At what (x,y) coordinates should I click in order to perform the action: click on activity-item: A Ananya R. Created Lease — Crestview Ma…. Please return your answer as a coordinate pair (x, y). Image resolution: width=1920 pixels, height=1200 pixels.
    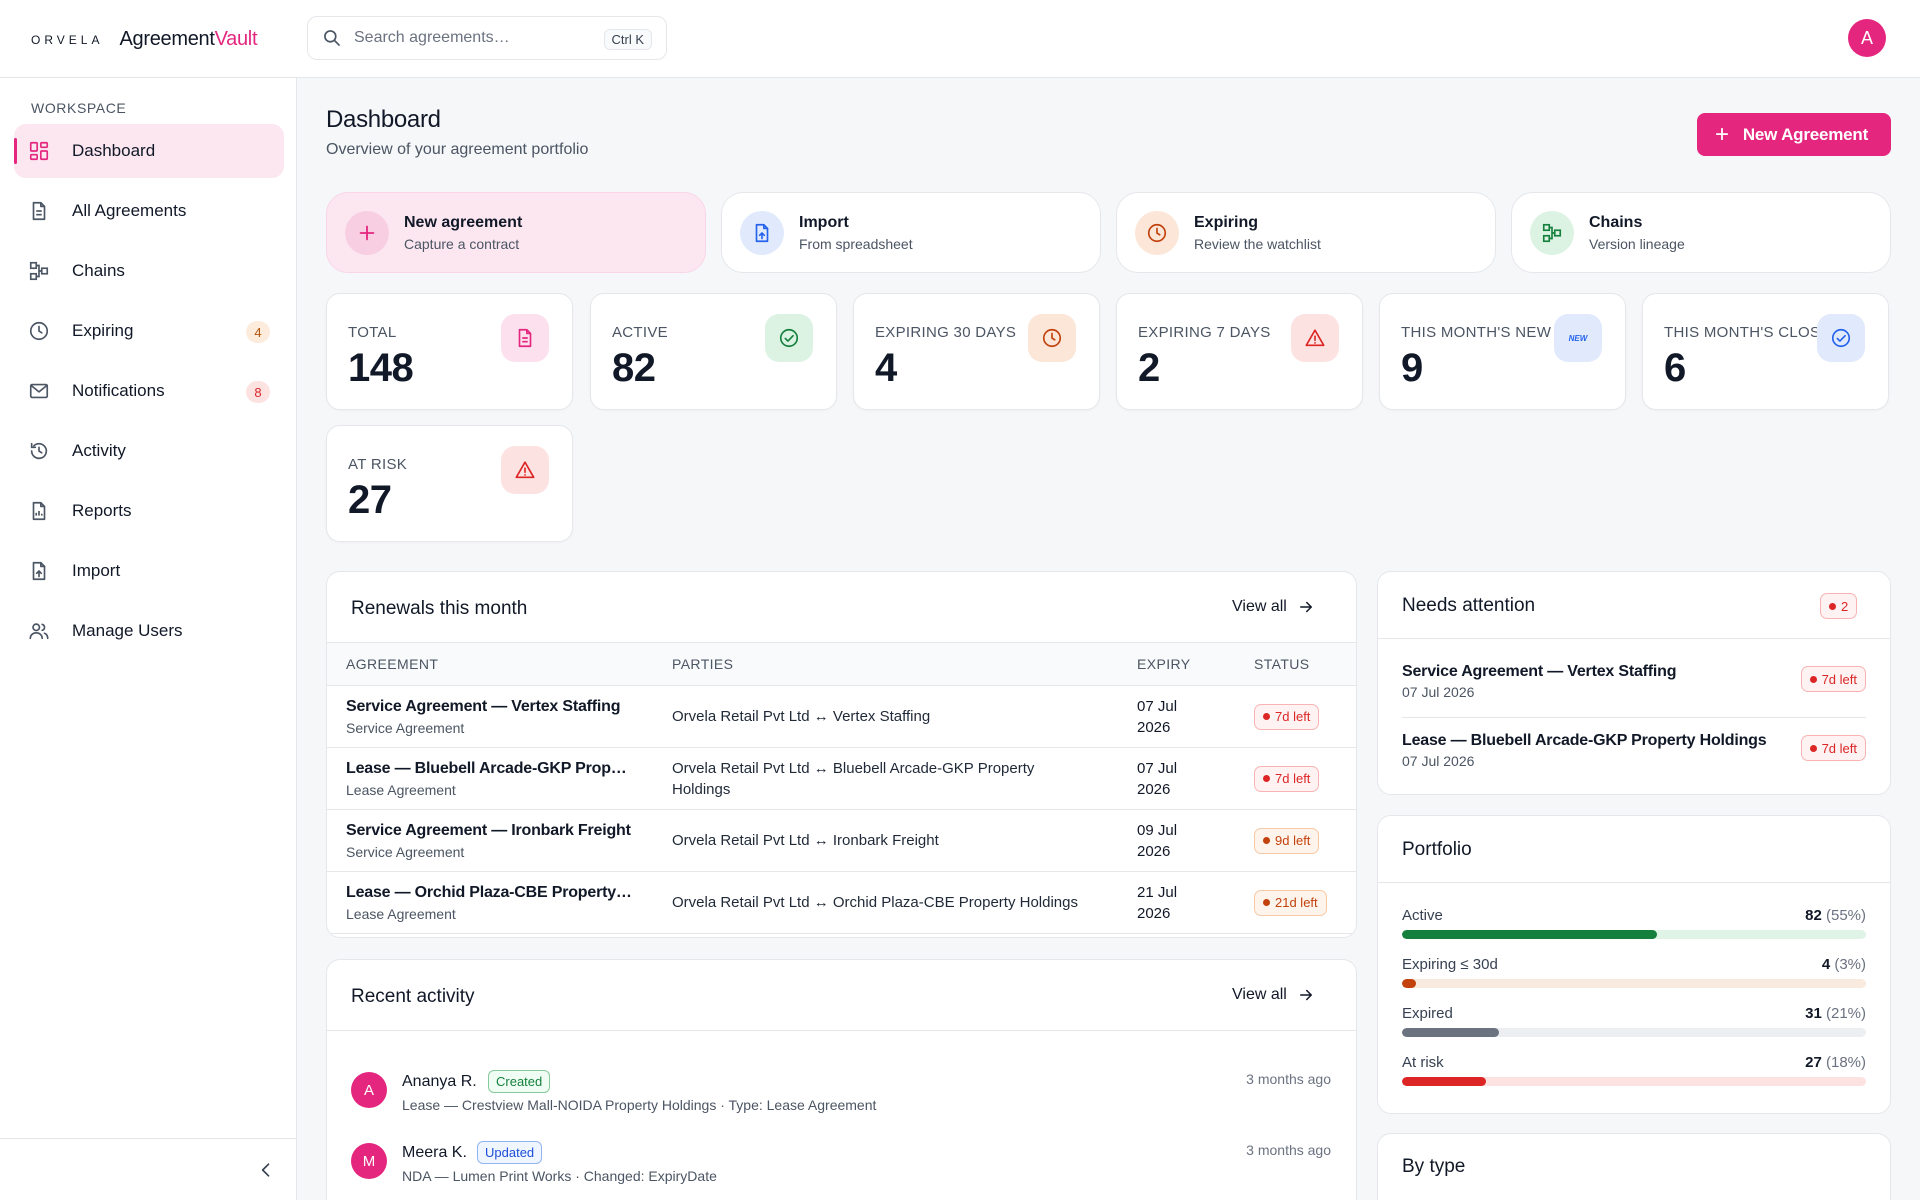
    Looking at the image, I should click on (841, 1098).